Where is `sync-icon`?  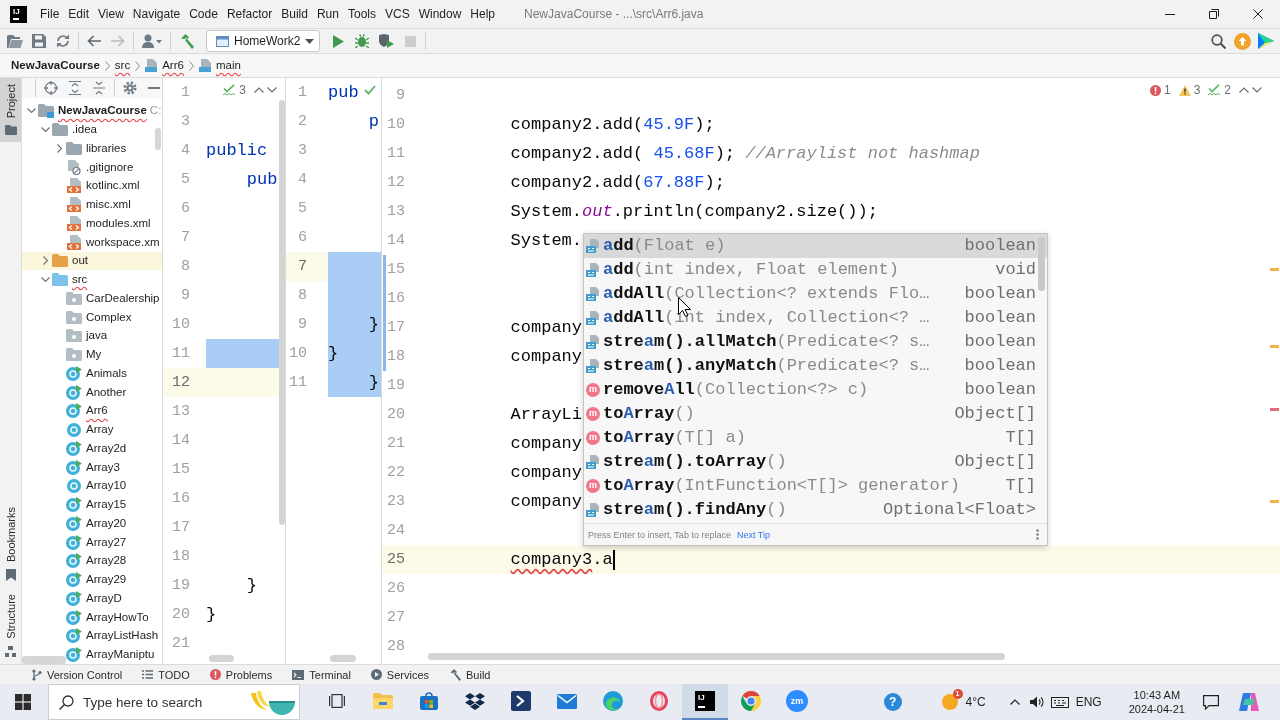 sync-icon is located at coordinates (63, 41).